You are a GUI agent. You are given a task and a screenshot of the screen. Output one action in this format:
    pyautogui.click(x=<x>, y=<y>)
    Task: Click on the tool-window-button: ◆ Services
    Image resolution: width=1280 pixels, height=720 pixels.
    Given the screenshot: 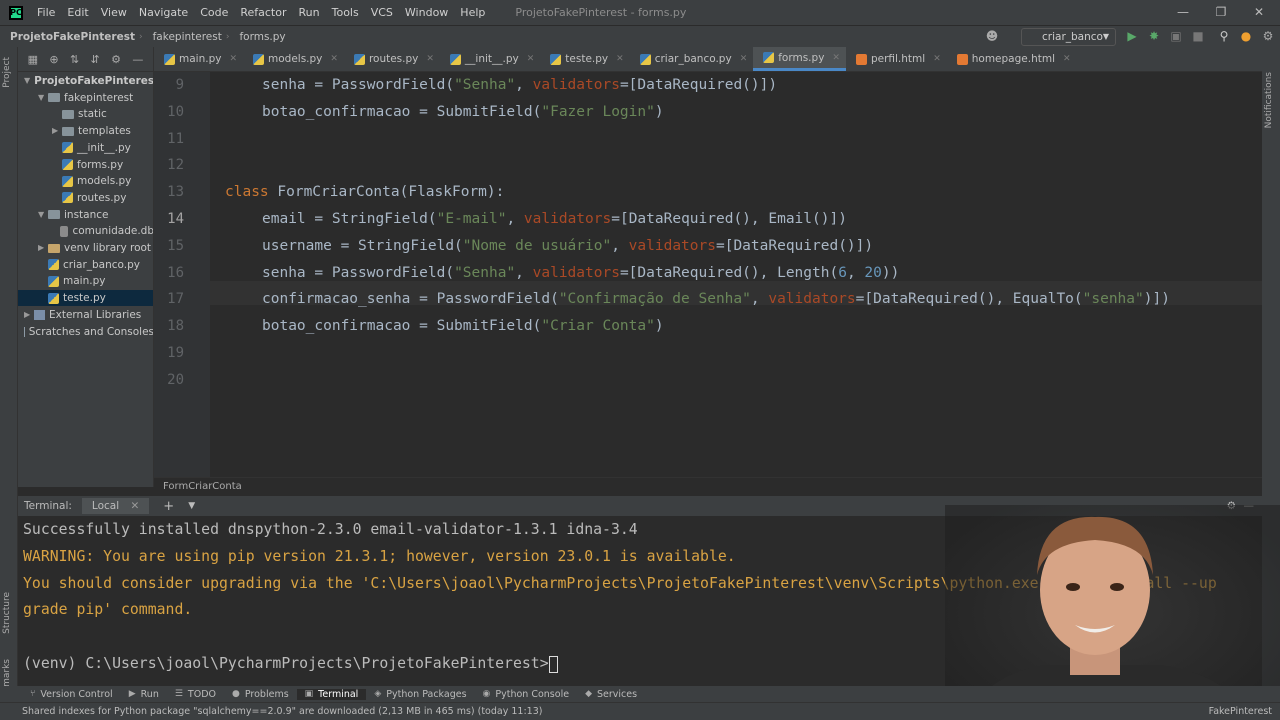 What is the action you would take?
    pyautogui.click(x=611, y=694)
    